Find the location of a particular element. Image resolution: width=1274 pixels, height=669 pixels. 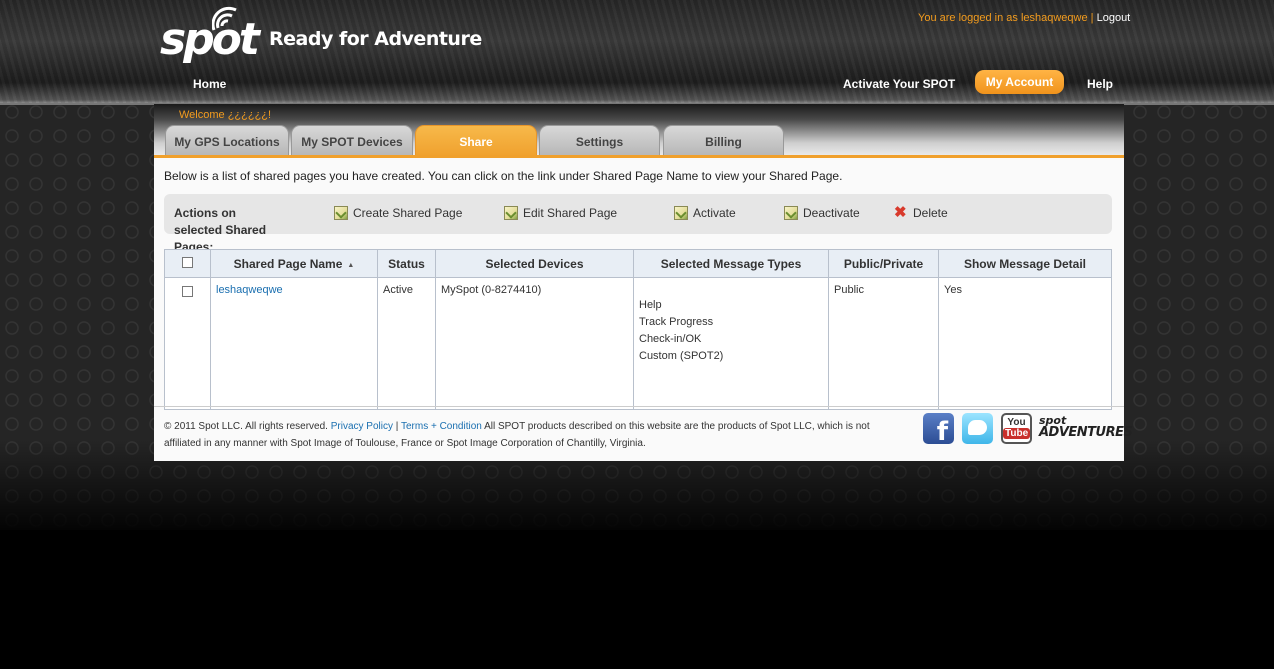

facebook-icon: f is located at coordinates (938, 430).